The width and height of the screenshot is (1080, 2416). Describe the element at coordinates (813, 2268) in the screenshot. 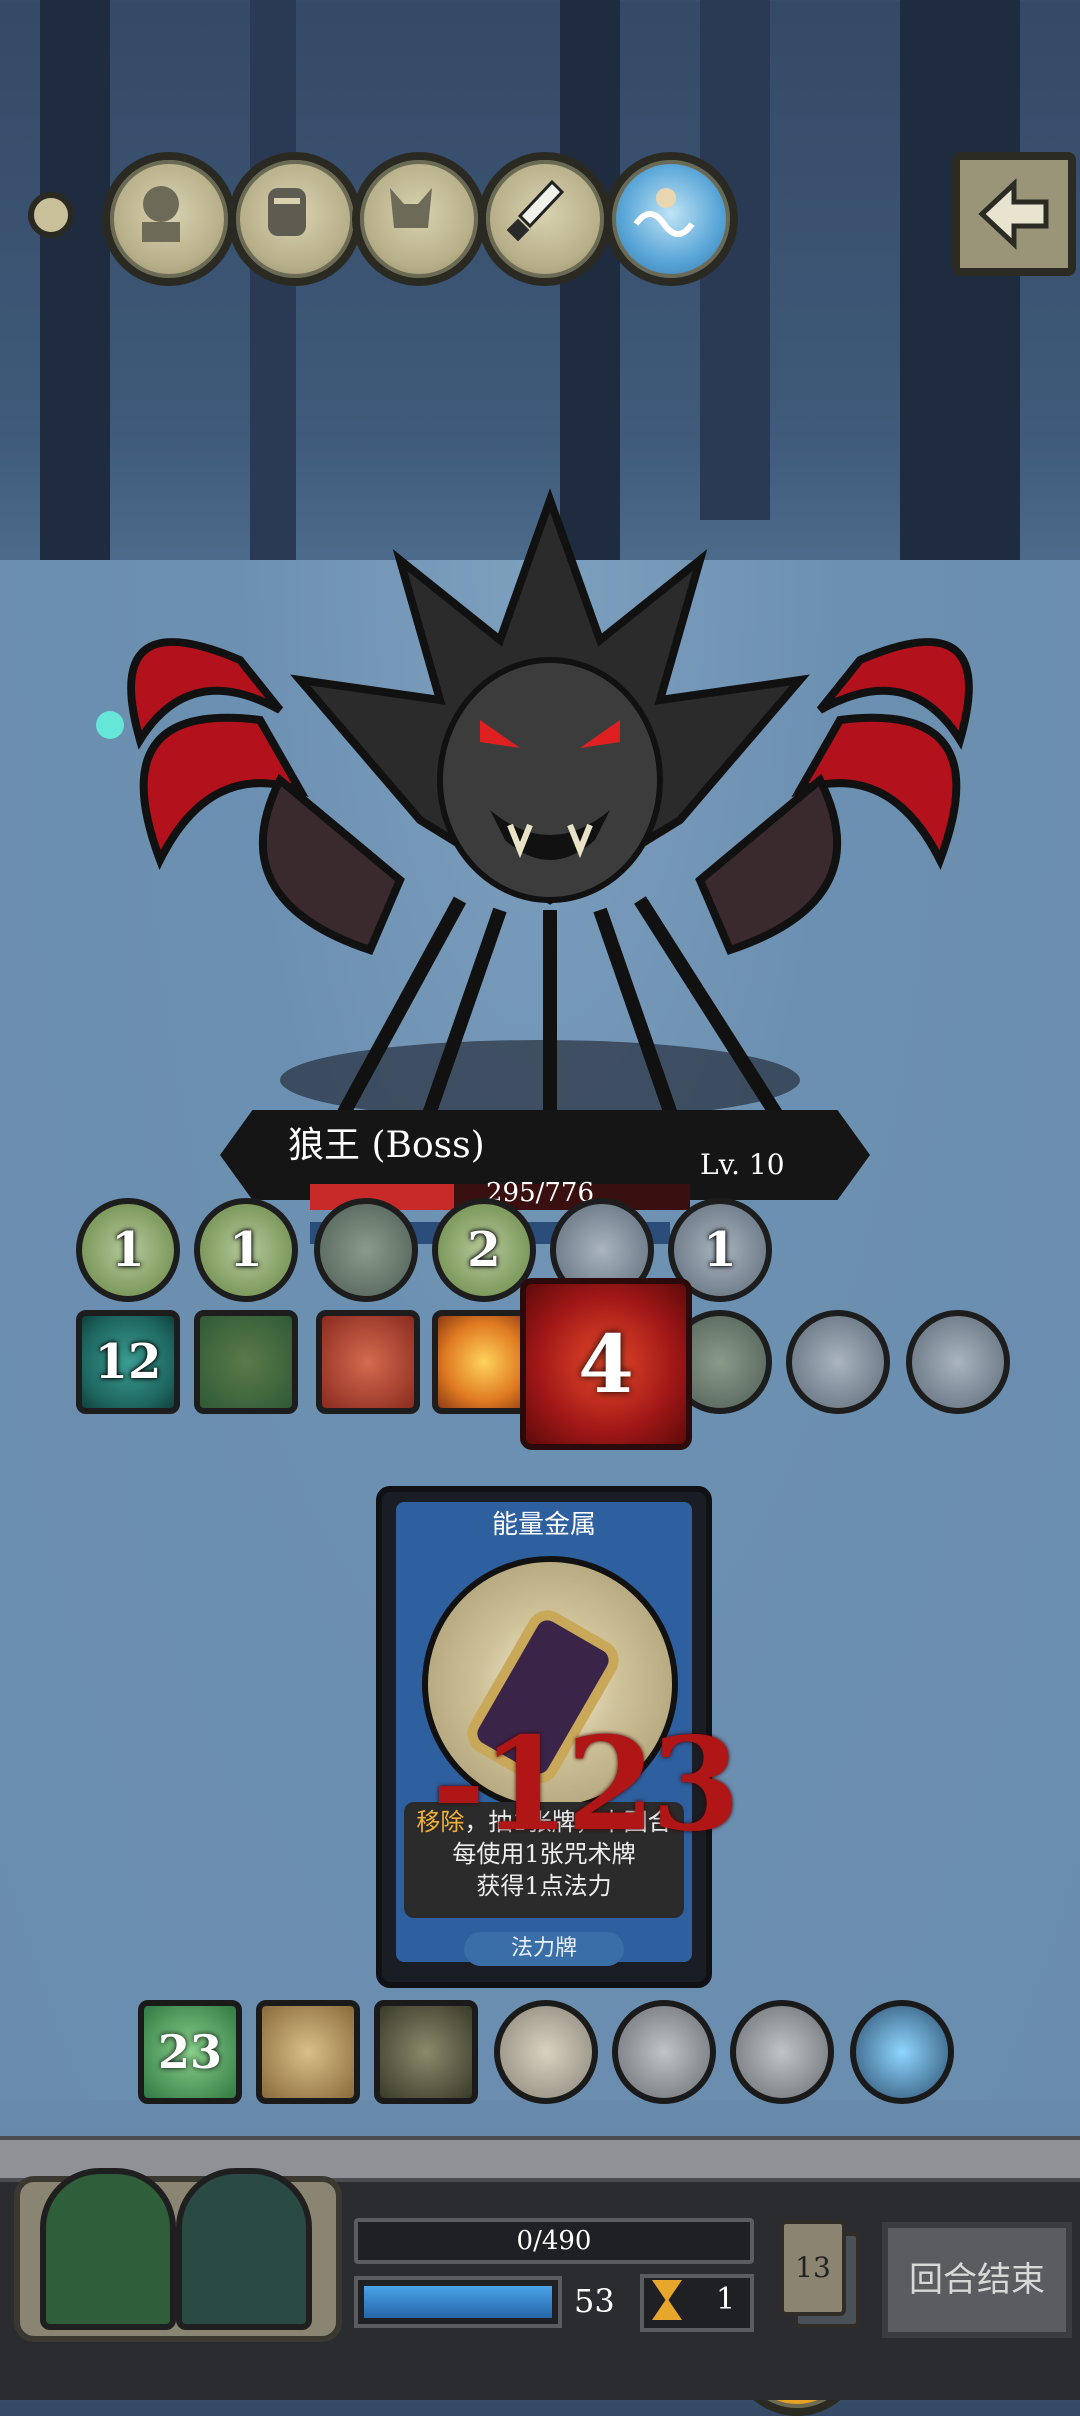

I see `deck-pile: 13` at that location.